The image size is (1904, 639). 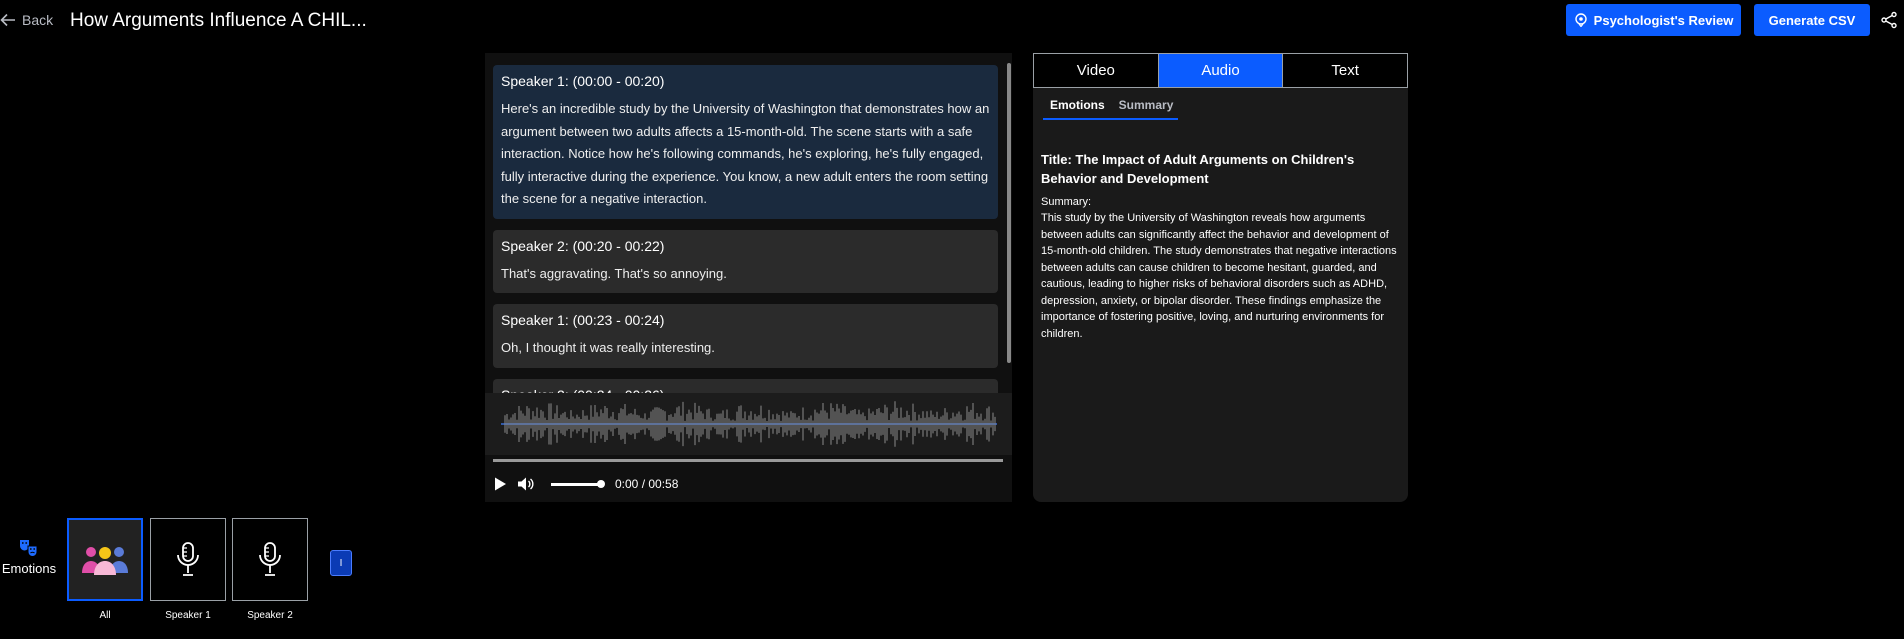 I want to click on speaker-1-label: Speaker 1, so click(x=188, y=615).